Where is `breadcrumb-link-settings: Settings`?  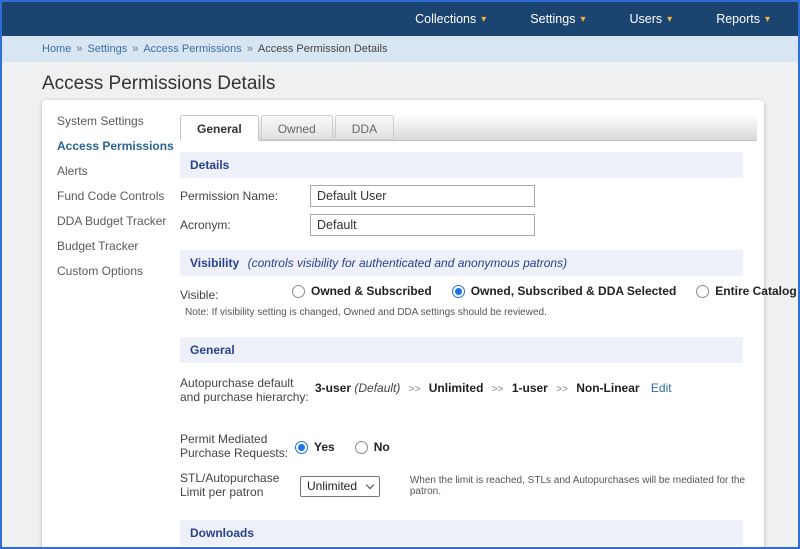 breadcrumb-link-settings: Settings is located at coordinates (107, 49).